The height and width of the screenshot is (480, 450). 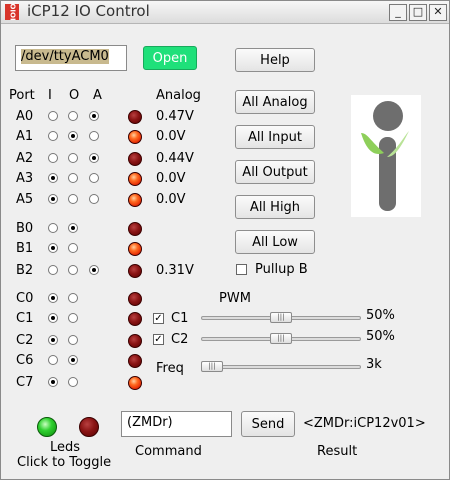 What do you see at coordinates (73, 116) in the screenshot?
I see `pin-a0-mode-o-radio` at bounding box center [73, 116].